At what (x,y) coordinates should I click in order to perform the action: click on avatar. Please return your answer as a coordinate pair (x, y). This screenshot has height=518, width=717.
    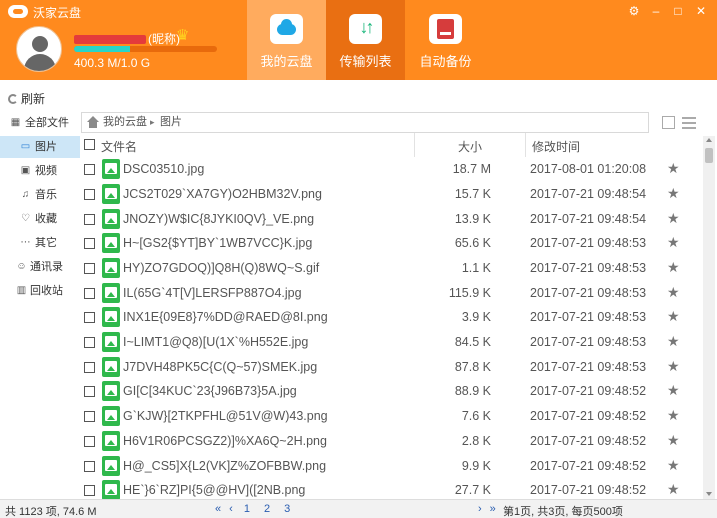
    Looking at the image, I should click on (39, 49).